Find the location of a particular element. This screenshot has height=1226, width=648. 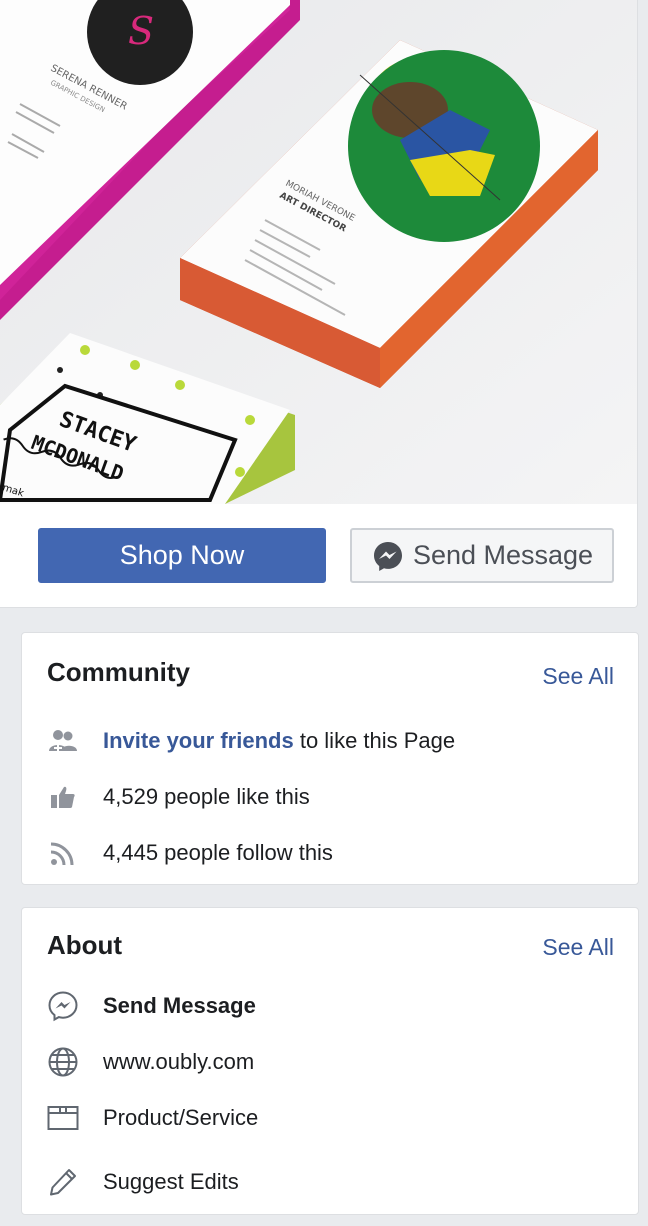

send-message-label: Send Message is located at coordinates (503, 555).